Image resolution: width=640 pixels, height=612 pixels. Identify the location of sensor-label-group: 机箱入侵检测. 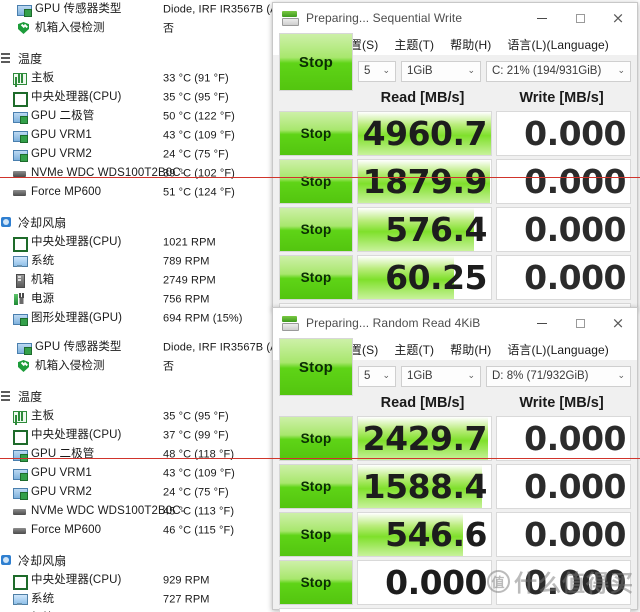
(52, 366).